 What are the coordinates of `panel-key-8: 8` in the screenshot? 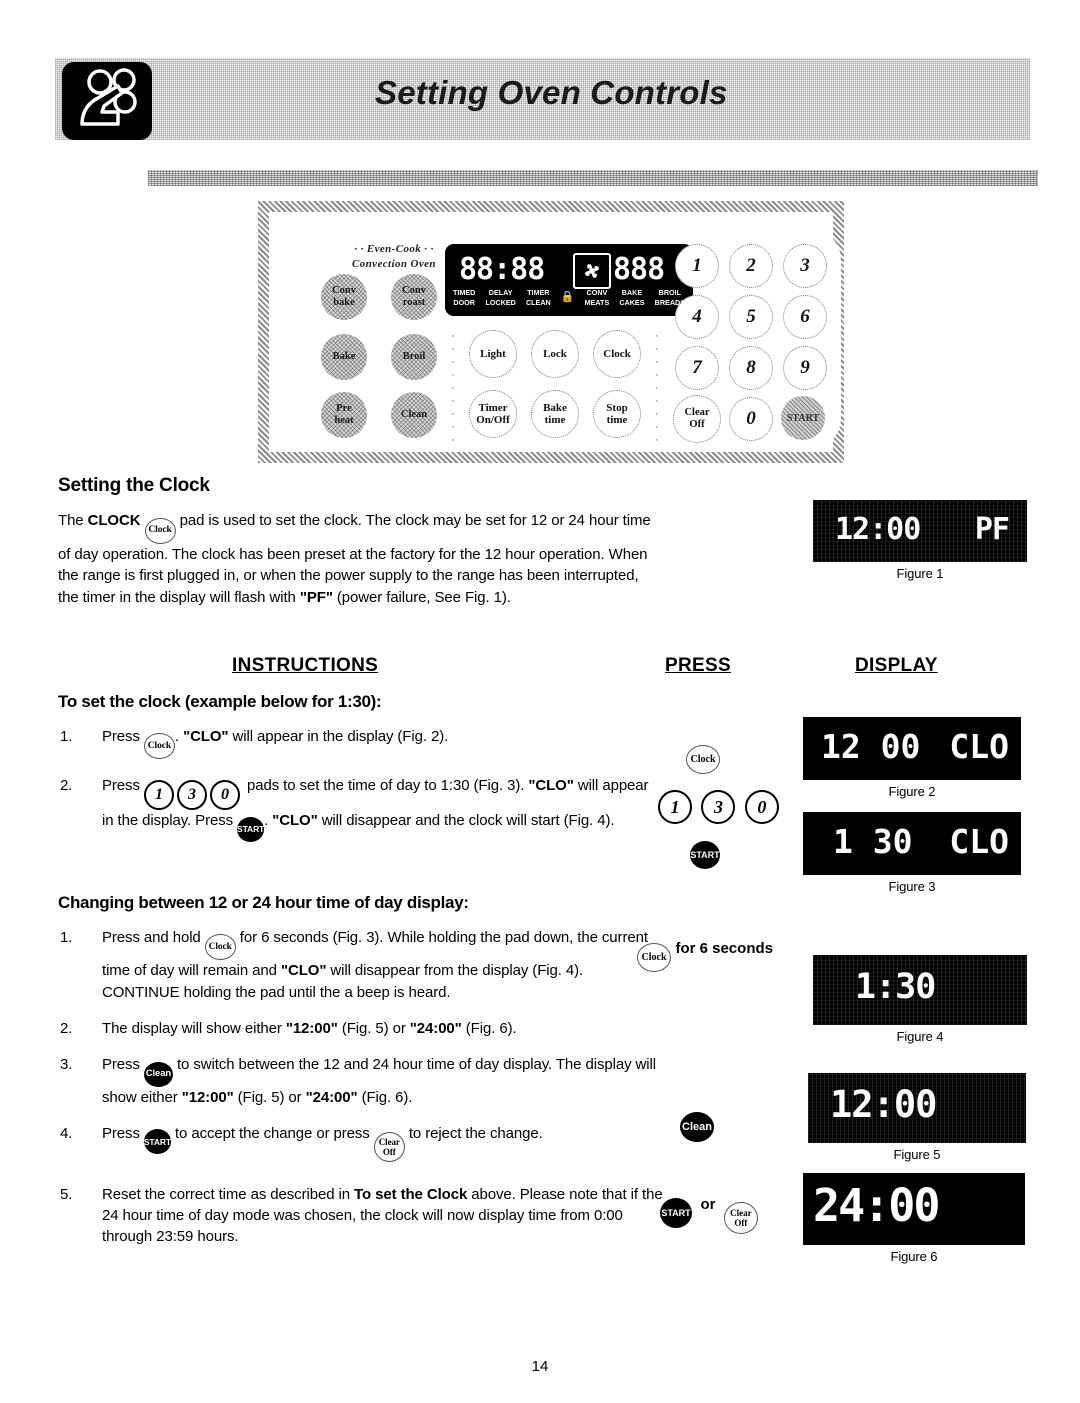 It's located at (751, 368).